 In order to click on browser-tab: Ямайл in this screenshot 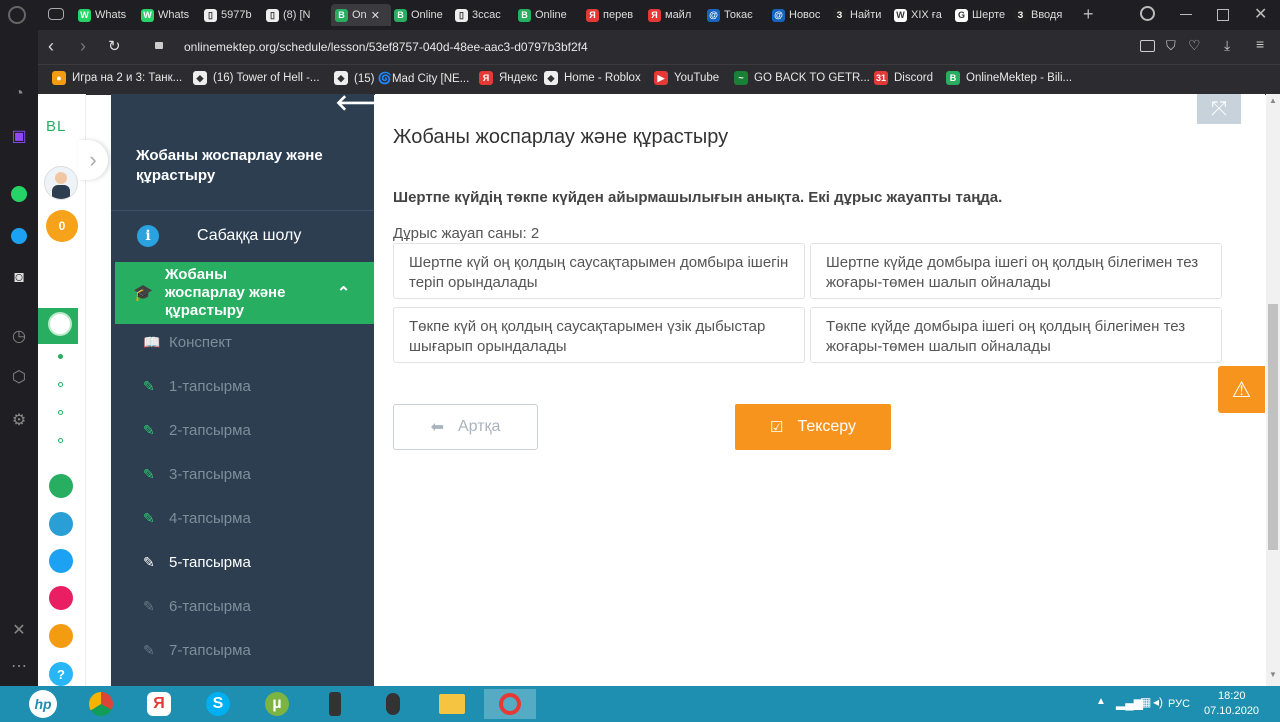, I will do `click(676, 15)`.